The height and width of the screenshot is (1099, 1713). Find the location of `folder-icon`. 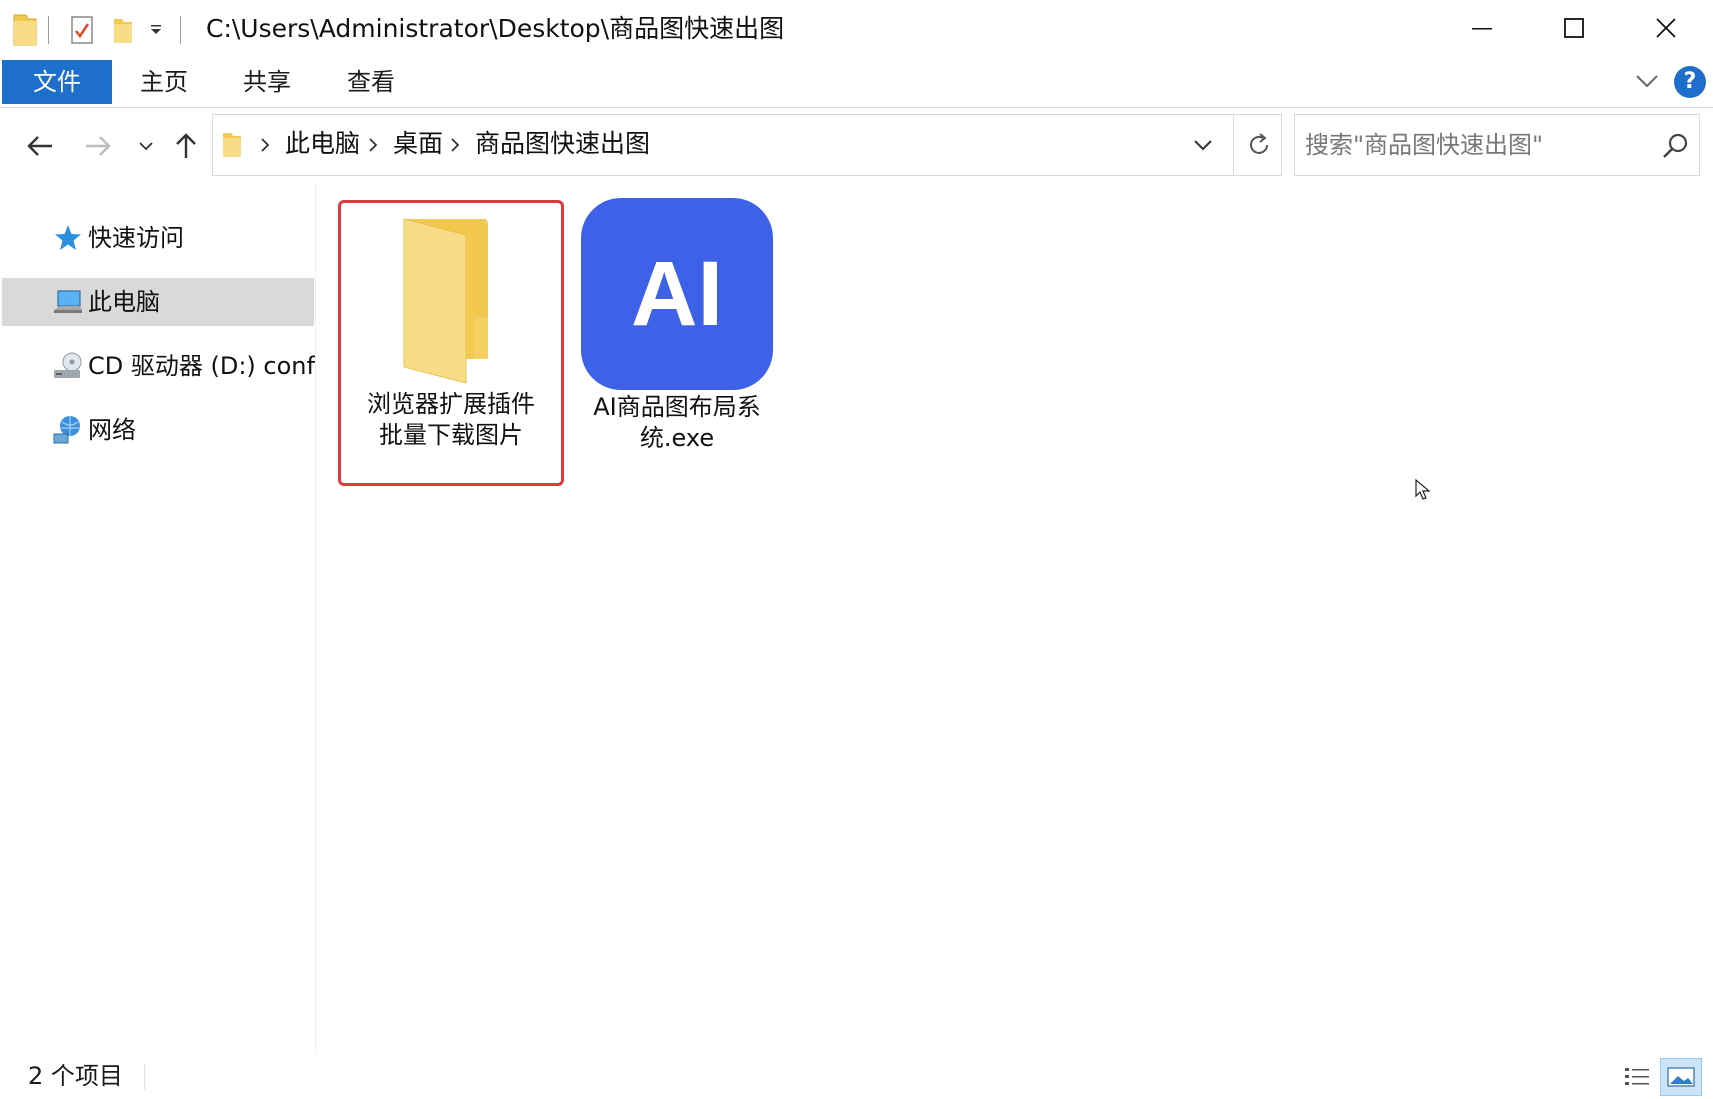

folder-icon is located at coordinates (451, 301).